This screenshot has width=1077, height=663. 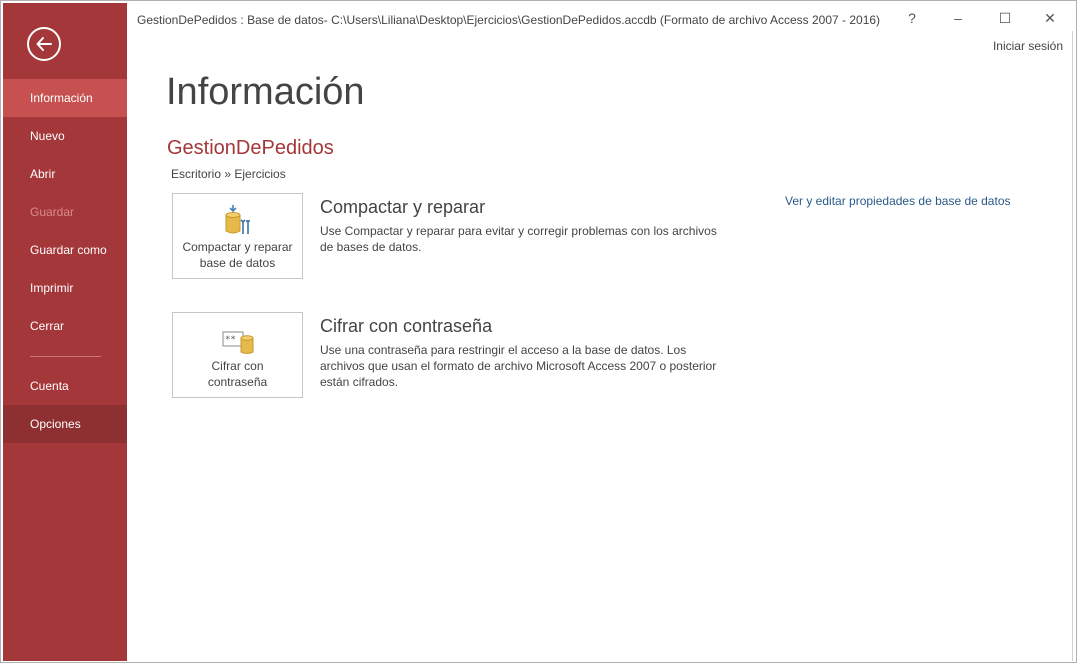 What do you see at coordinates (237, 342) in the screenshot?
I see `encrypt-password-database-icon: **` at bounding box center [237, 342].